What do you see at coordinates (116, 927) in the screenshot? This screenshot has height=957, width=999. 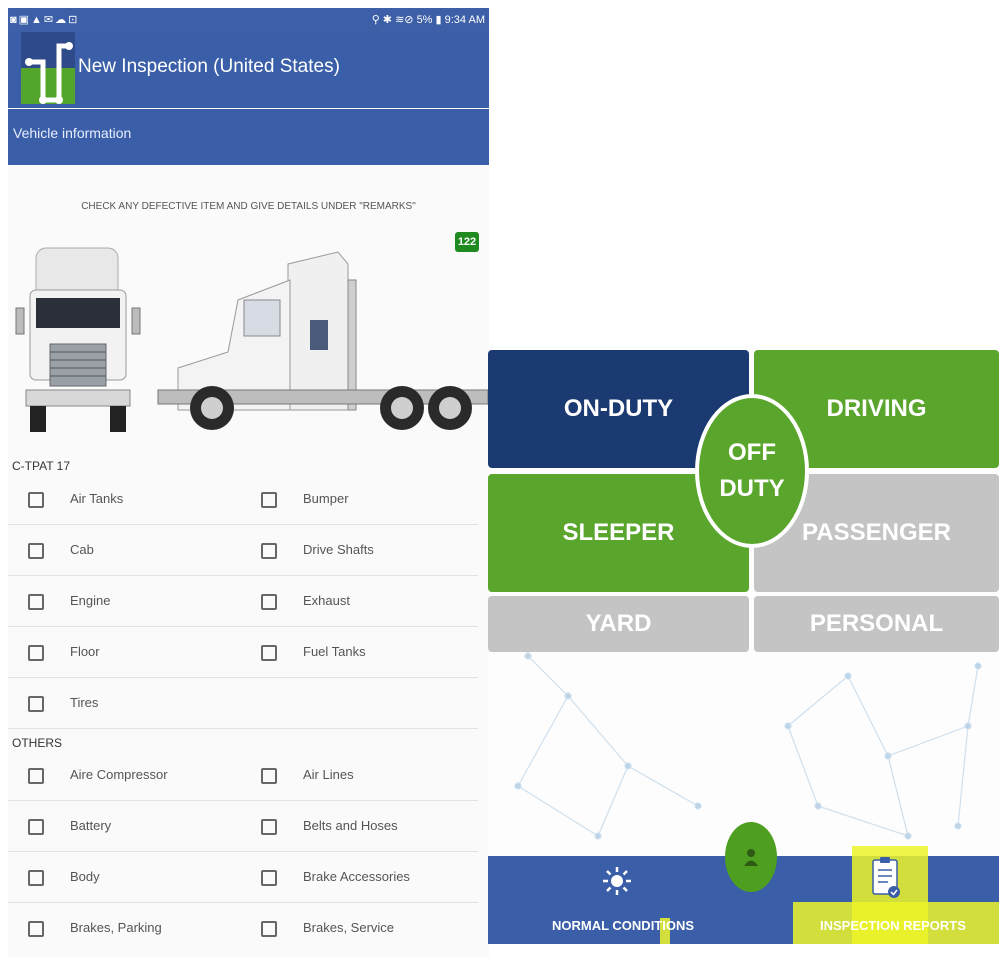 I see `item-label: Brakes, Parking` at bounding box center [116, 927].